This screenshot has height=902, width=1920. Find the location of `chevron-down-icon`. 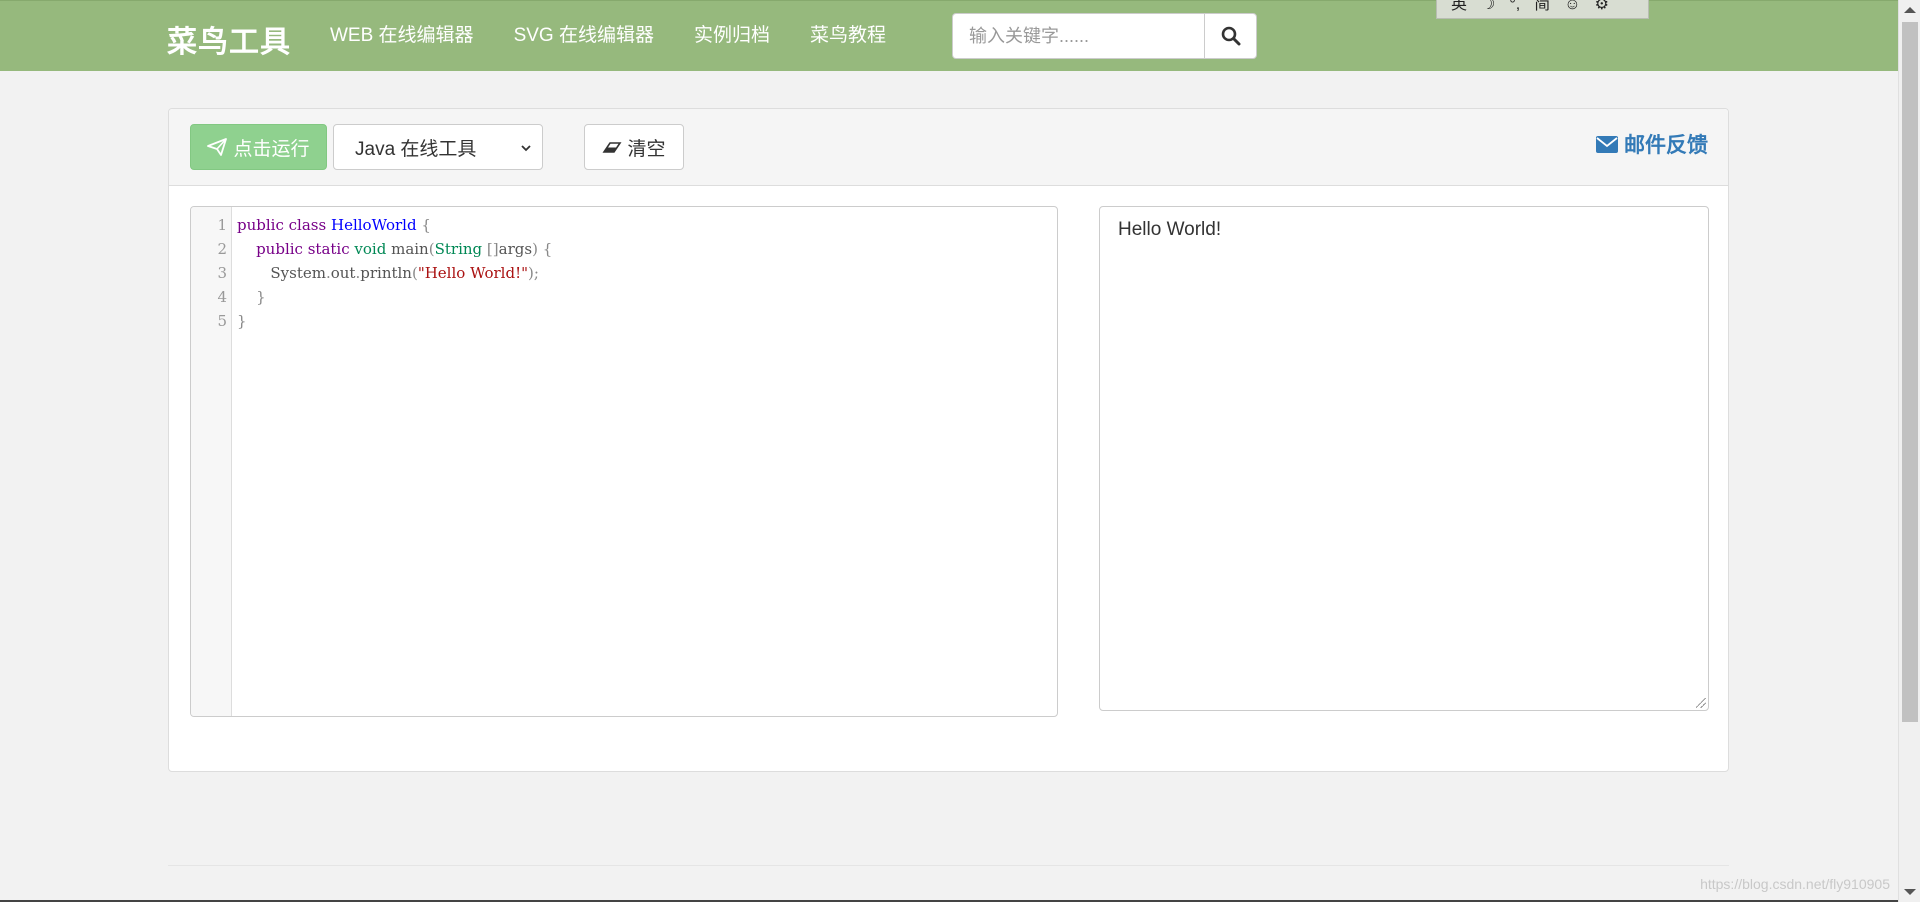

chevron-down-icon is located at coordinates (526, 148).